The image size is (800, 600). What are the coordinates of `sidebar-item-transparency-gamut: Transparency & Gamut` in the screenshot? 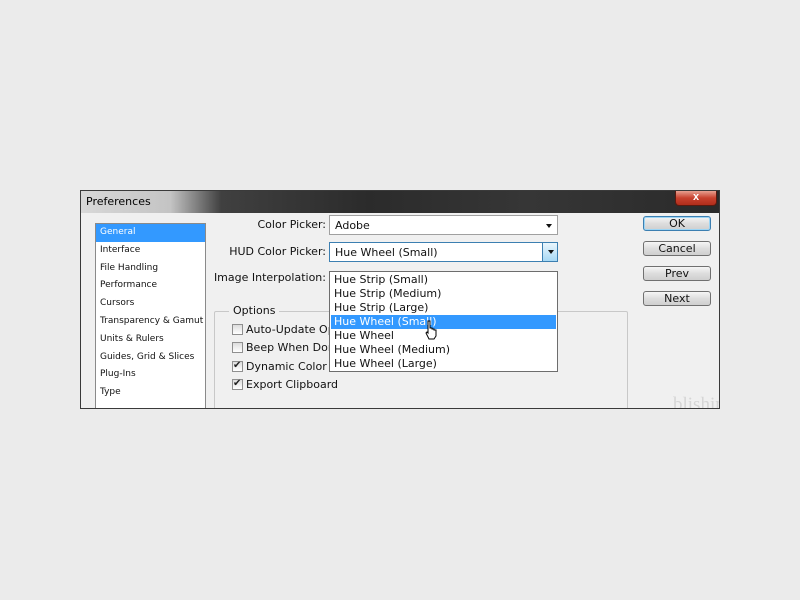 It's located at (150, 322).